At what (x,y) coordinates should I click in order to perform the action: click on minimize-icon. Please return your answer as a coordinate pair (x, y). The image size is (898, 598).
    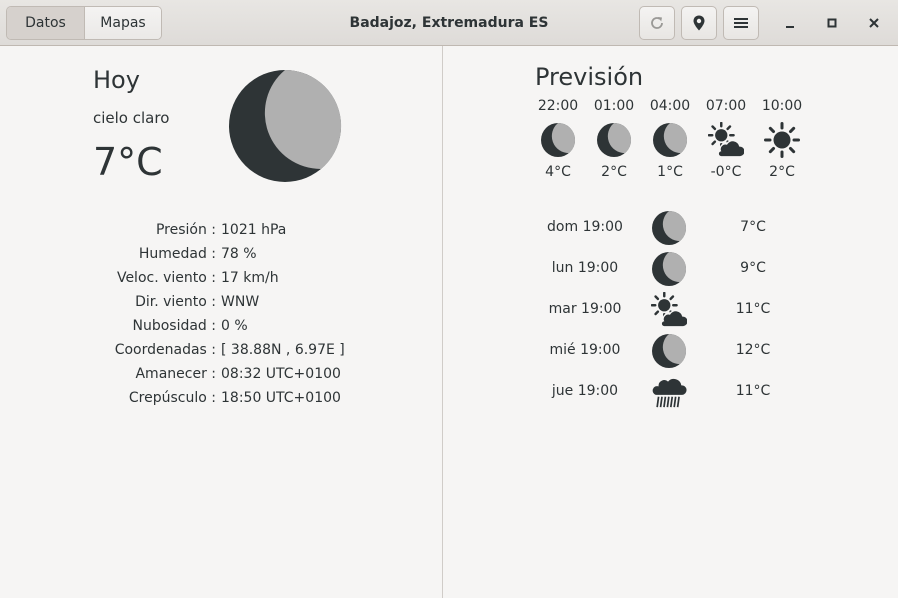
    Looking at the image, I should click on (790, 27).